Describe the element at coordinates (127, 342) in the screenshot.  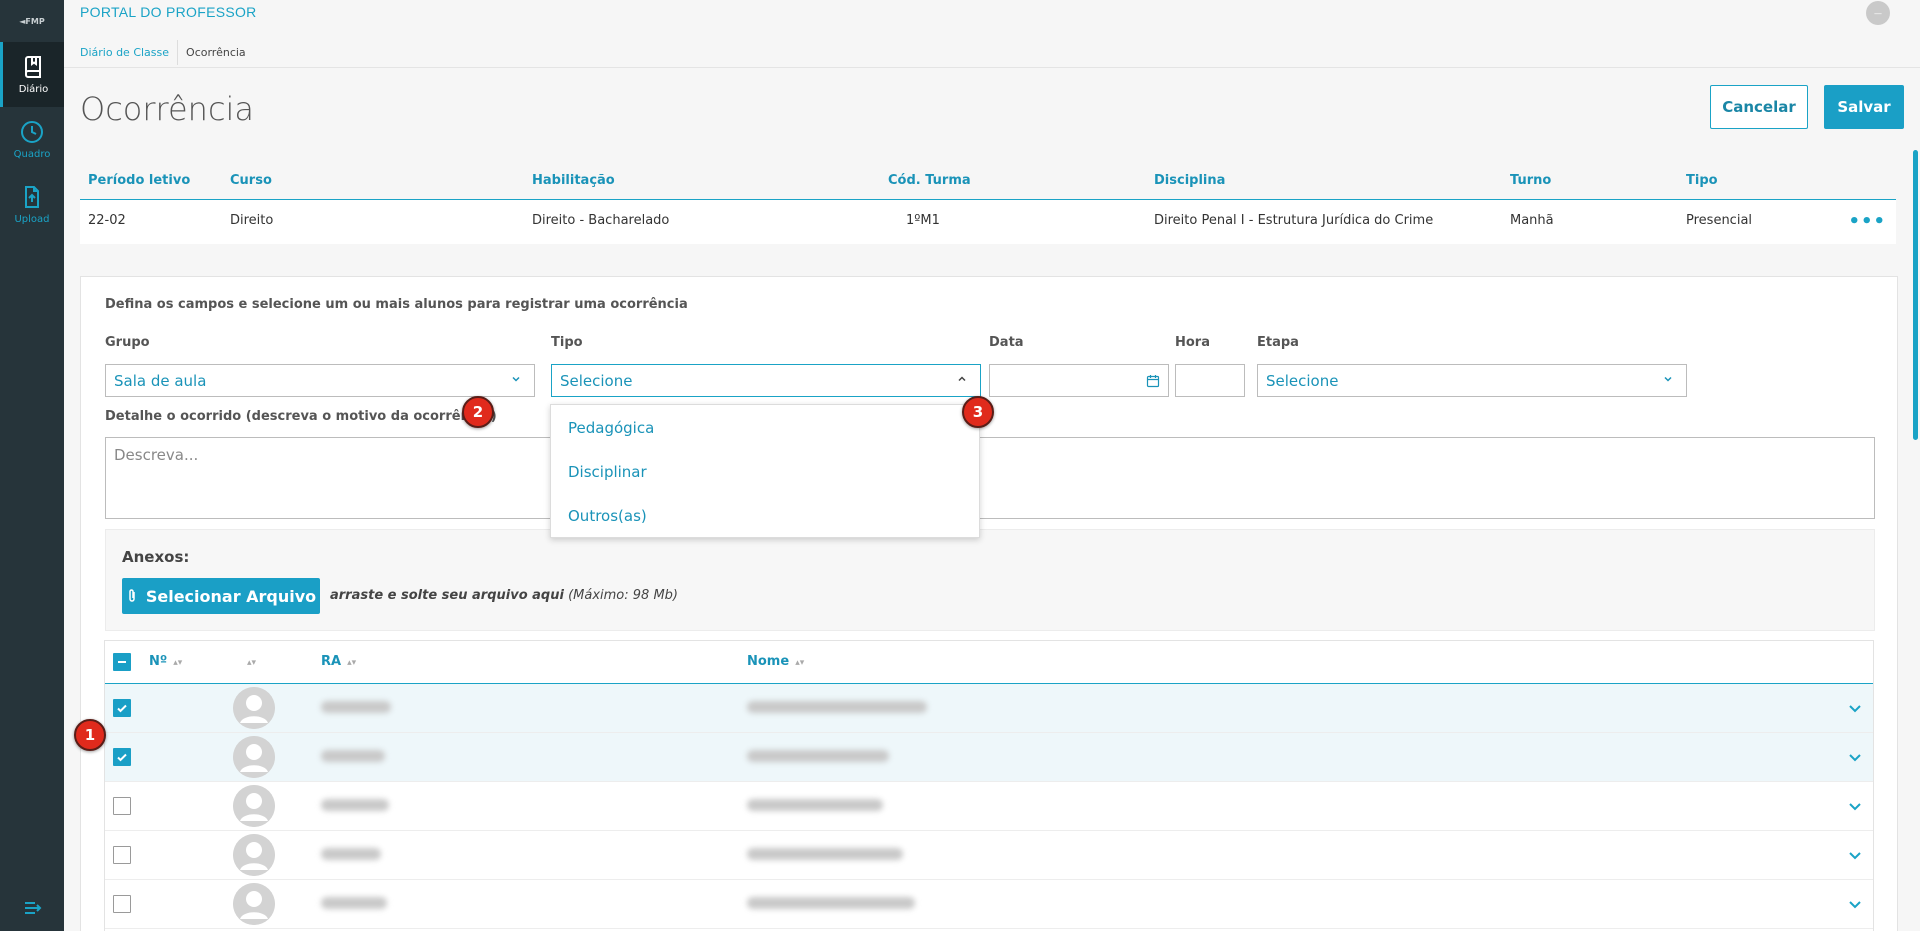
I see `grupo-label: Grupo` at that location.